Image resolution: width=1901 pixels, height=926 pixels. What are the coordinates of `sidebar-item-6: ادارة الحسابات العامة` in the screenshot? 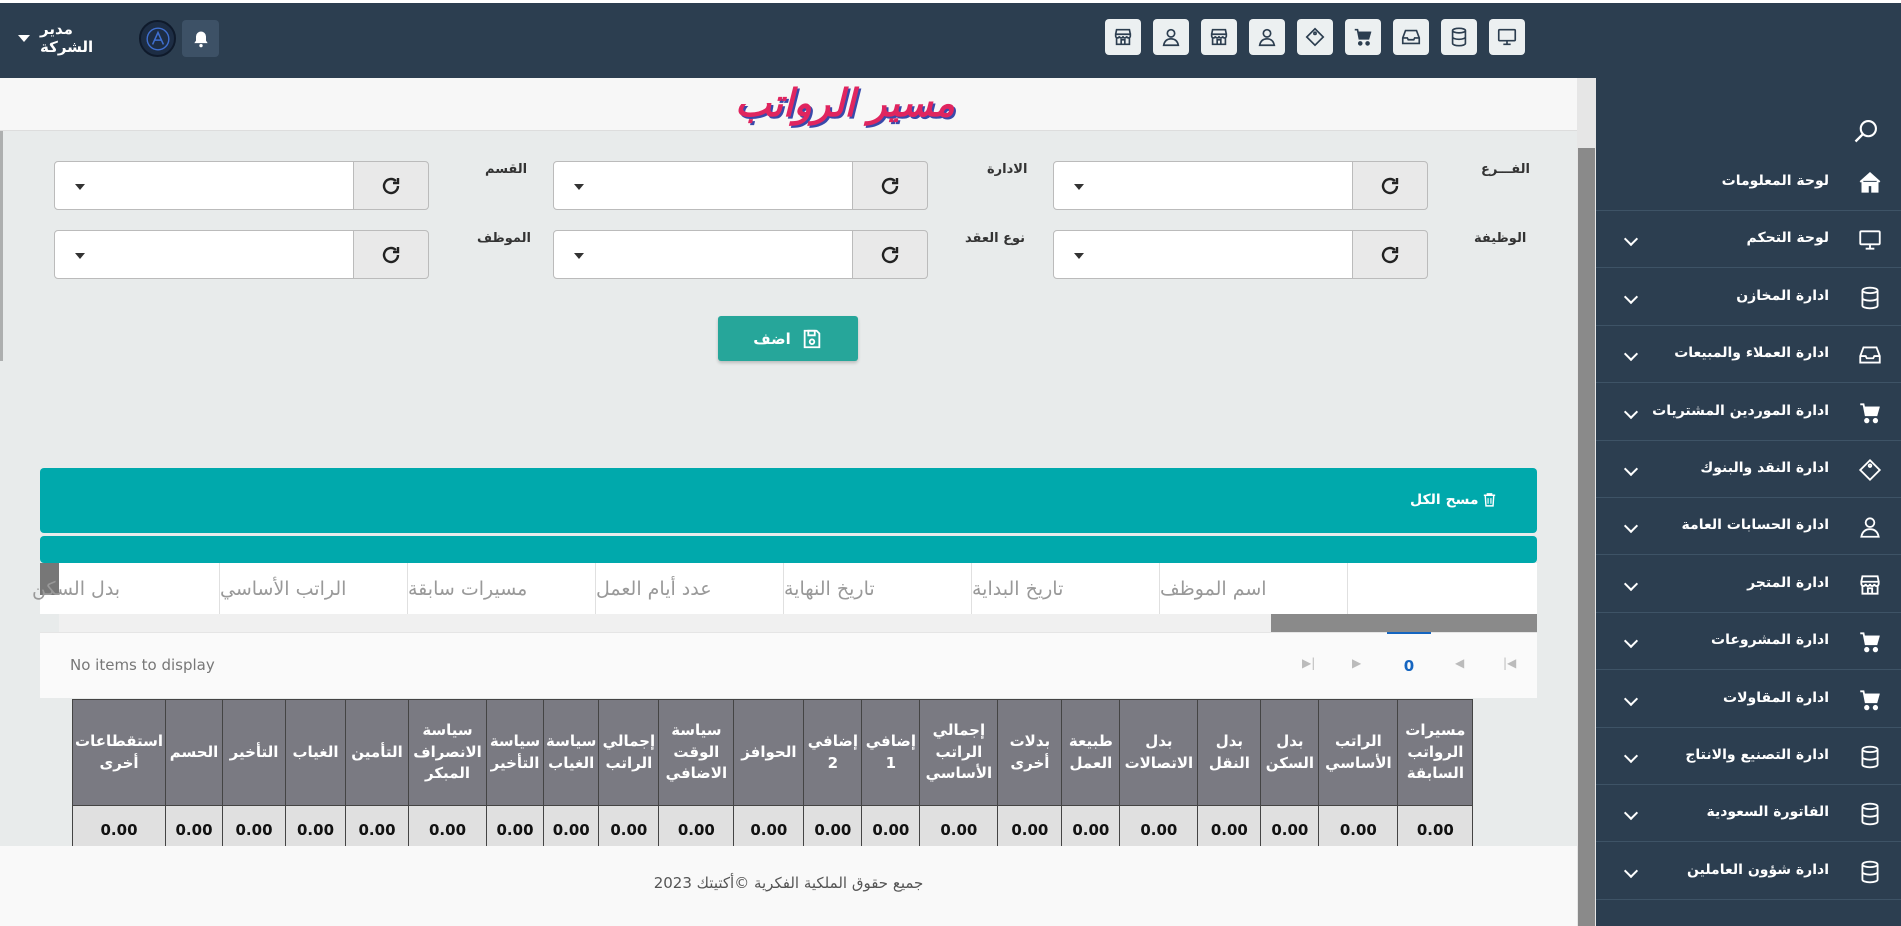 It's located at (1748, 527).